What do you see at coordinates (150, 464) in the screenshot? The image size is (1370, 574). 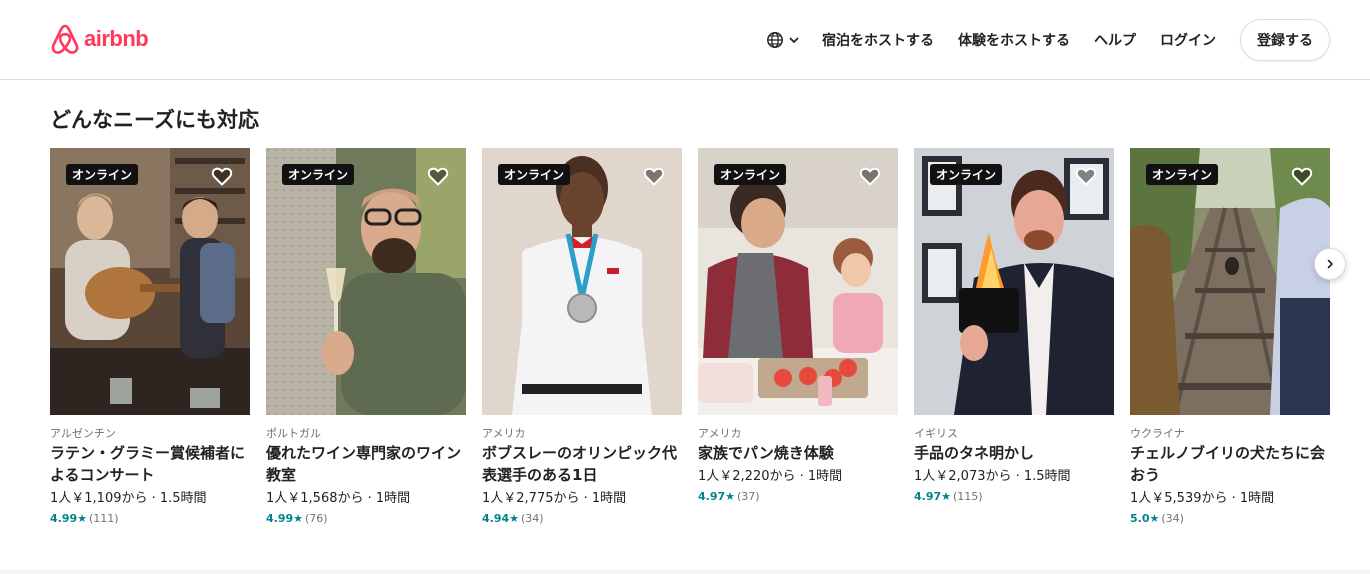 I see `card-title: ラテン・グラミー賞候補者によるコンサート` at bounding box center [150, 464].